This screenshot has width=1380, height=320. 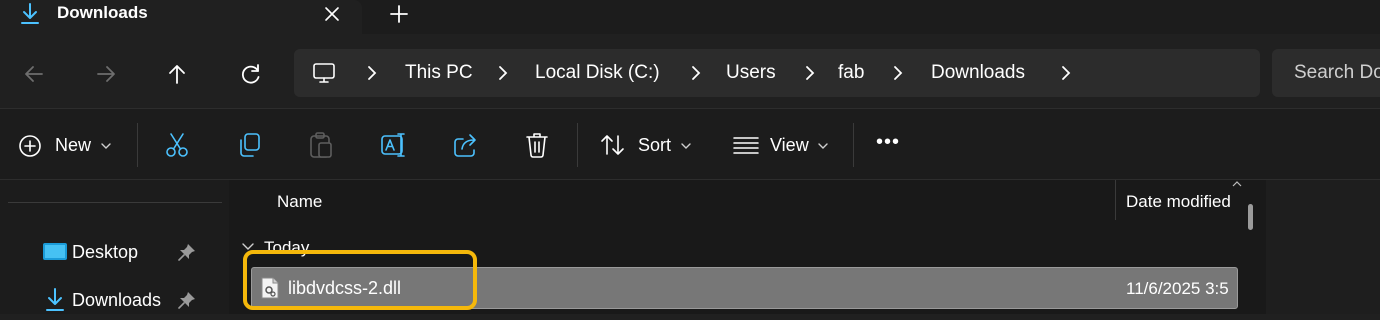 I want to click on sort-button: Sort, so click(x=648, y=145).